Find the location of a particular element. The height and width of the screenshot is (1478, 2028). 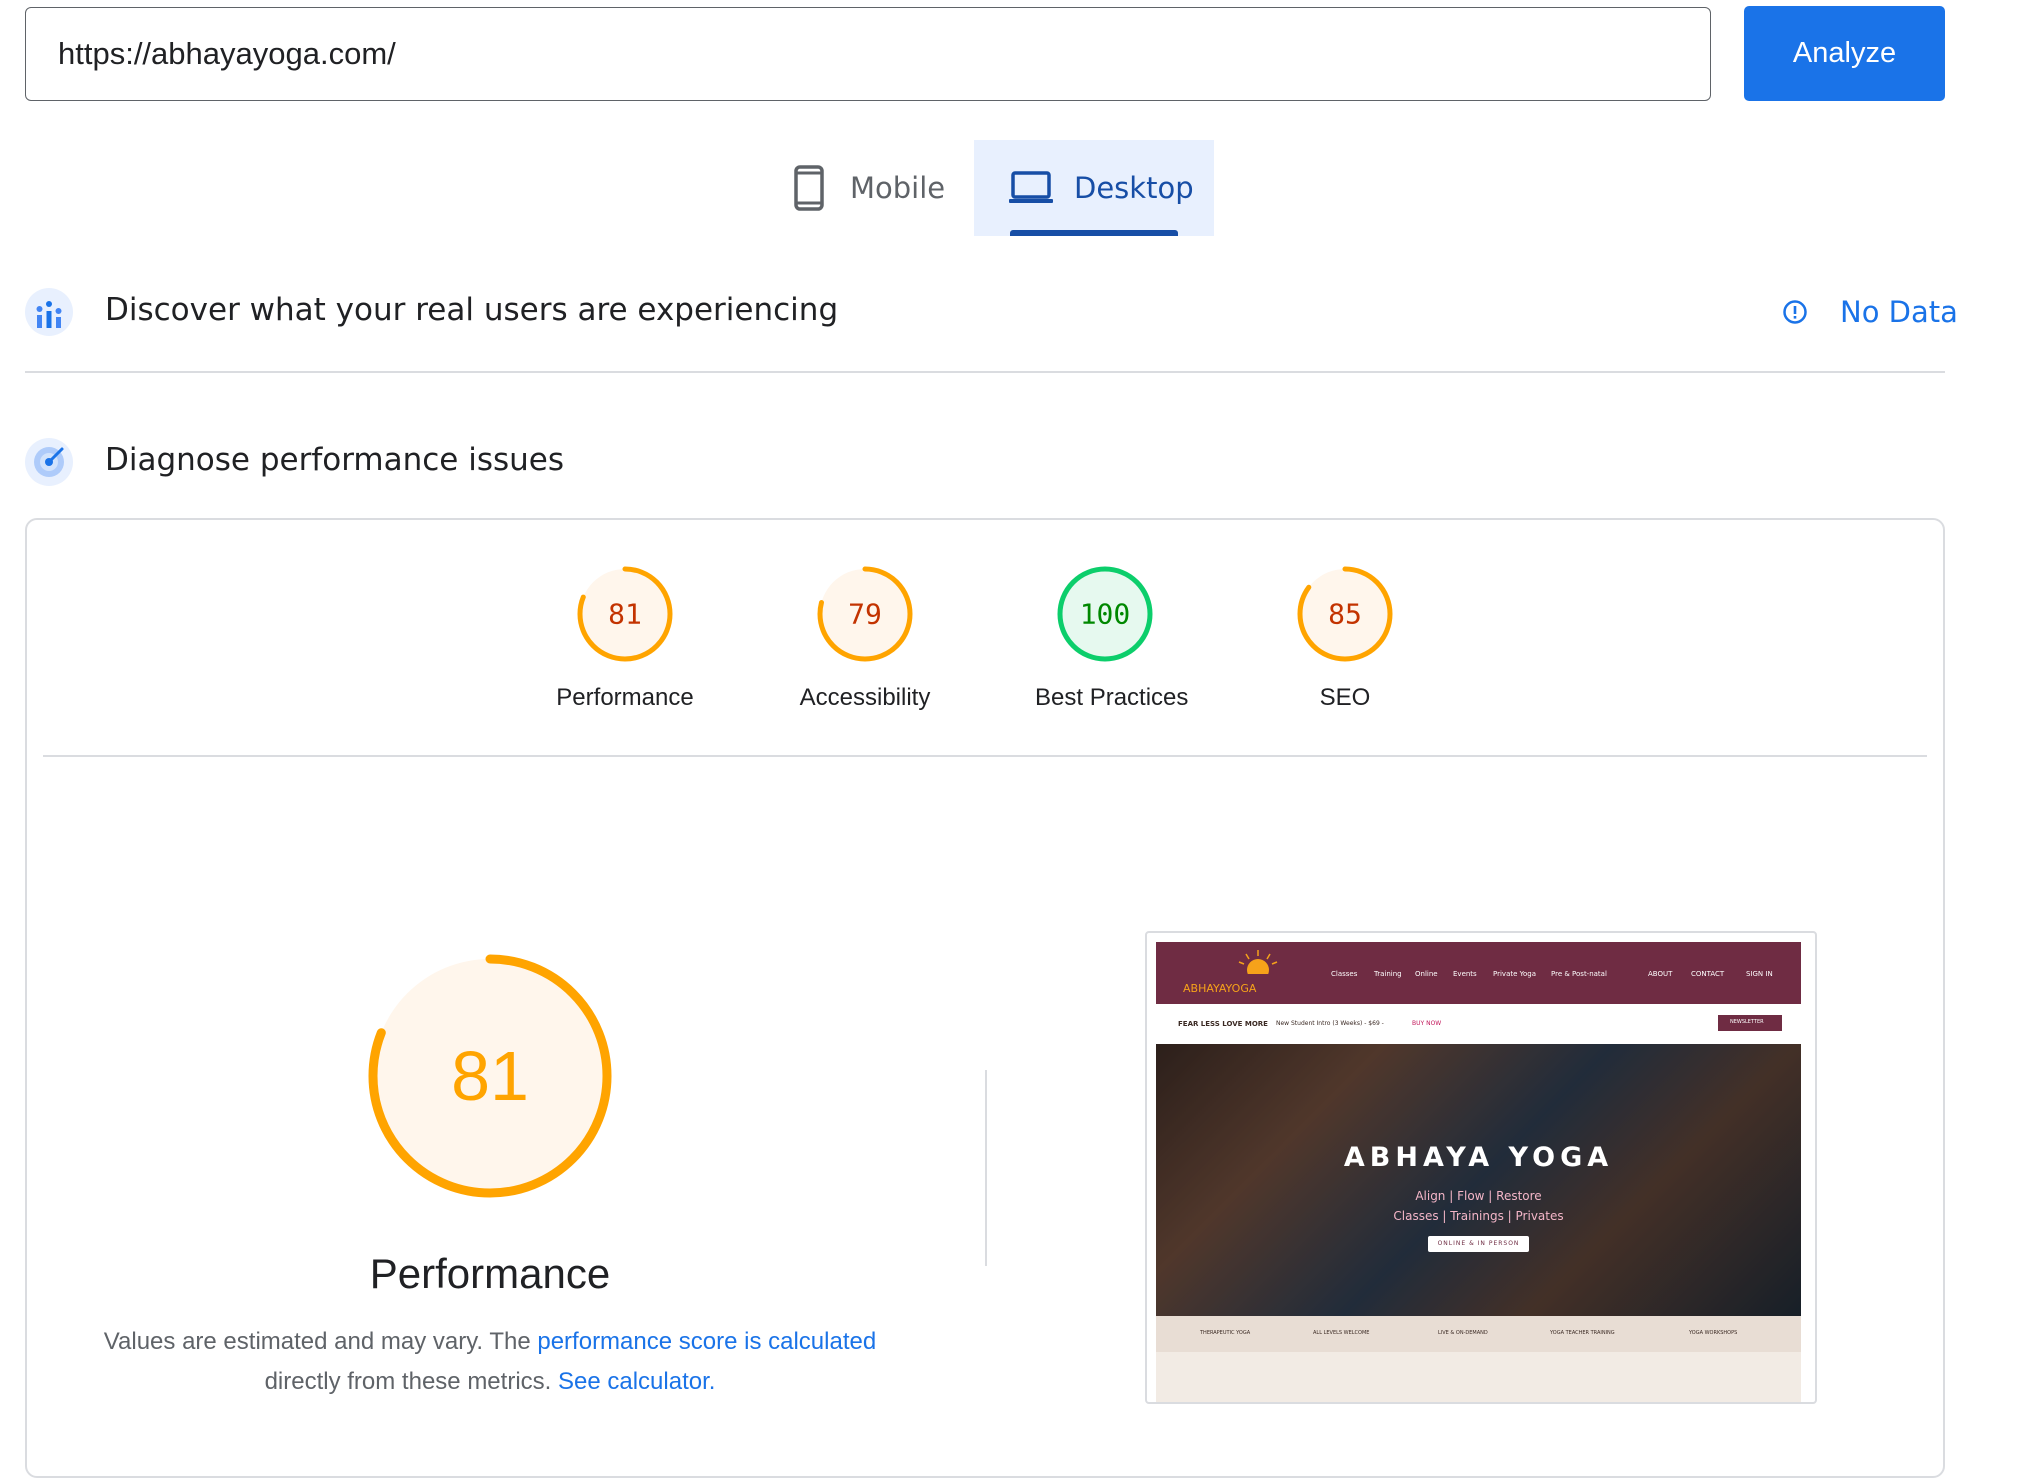

thumb-hero-line: Align | Flow | Restore is located at coordinates (1478, 1196).